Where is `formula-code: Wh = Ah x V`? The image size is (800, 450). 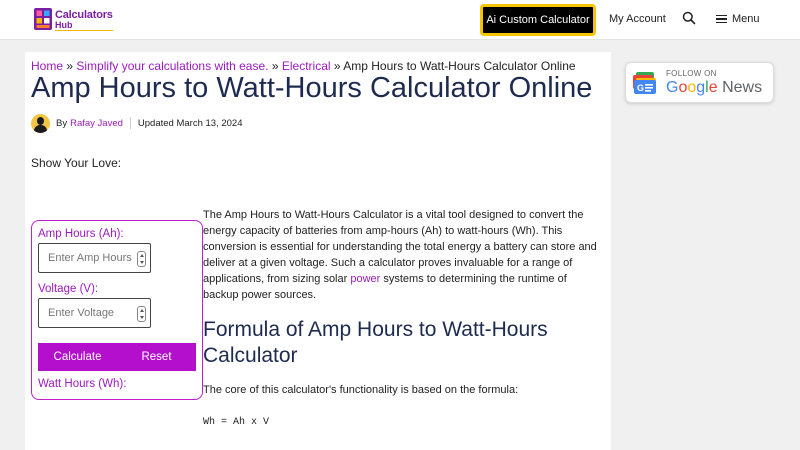 formula-code: Wh = Ah x V is located at coordinates (236, 422).